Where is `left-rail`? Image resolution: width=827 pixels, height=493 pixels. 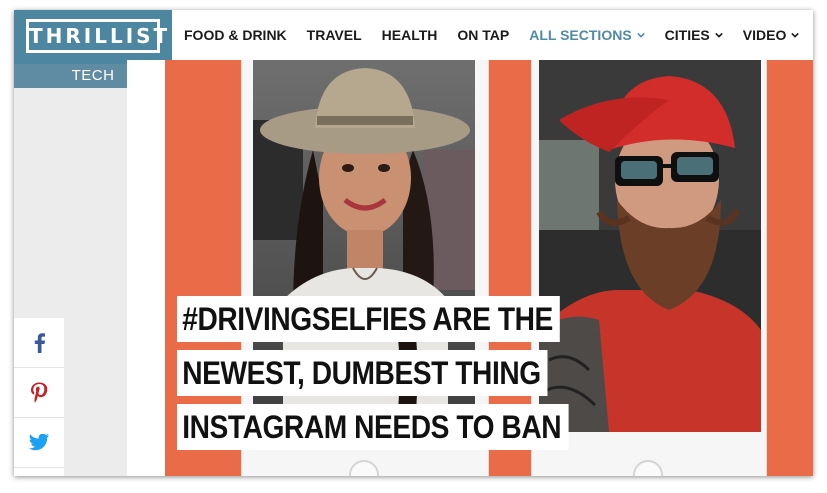 left-rail is located at coordinates (70, 282).